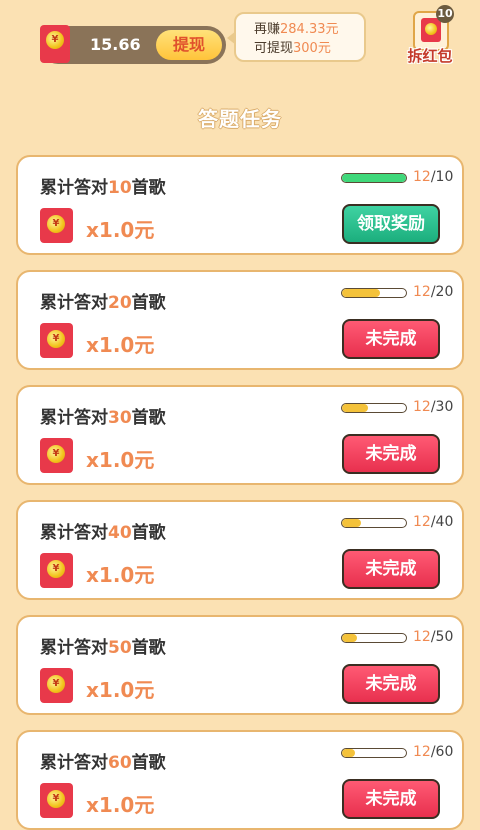 The height and width of the screenshot is (830, 480). I want to click on task-card: 累计答对30首歌 ¥ x1.0元 12/30 未完成, so click(240, 435).